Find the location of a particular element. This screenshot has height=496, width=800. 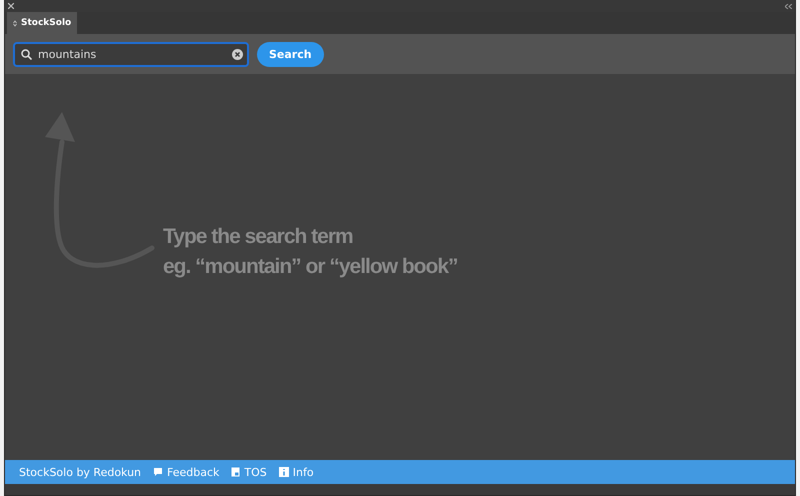

search-button: Search is located at coordinates (290, 54).